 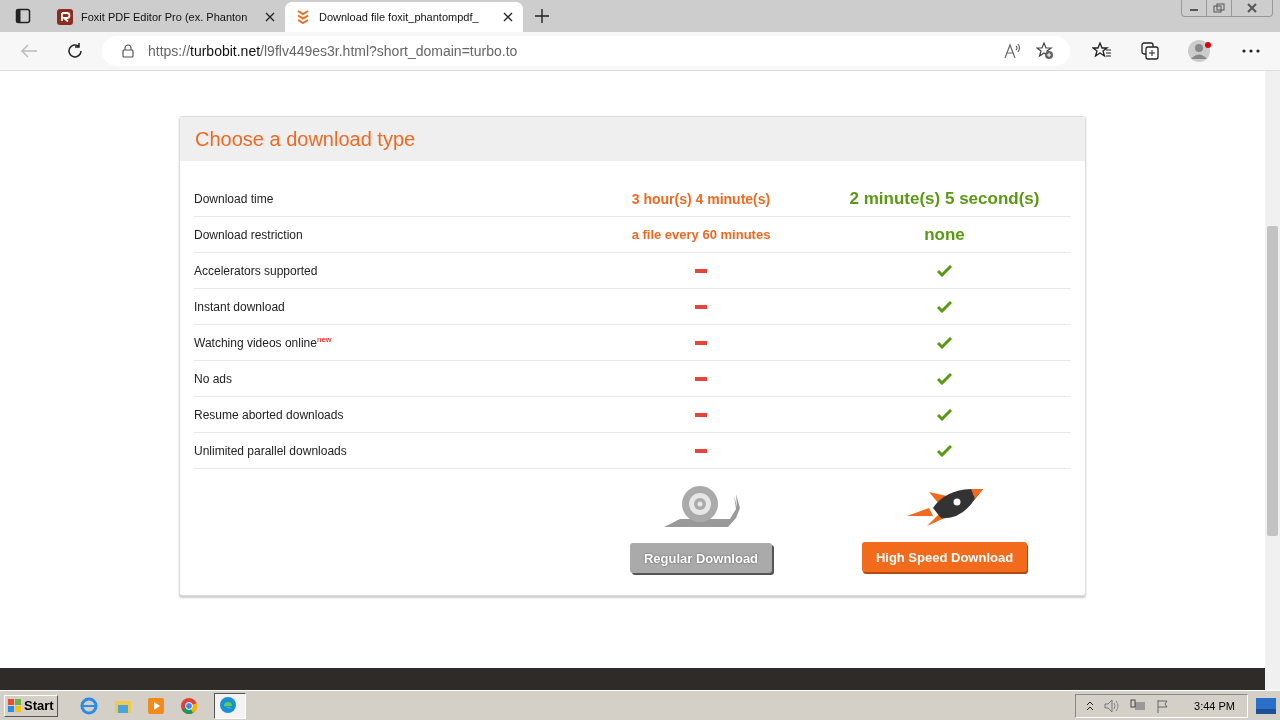 What do you see at coordinates (1138, 705) in the screenshot?
I see `network-icon` at bounding box center [1138, 705].